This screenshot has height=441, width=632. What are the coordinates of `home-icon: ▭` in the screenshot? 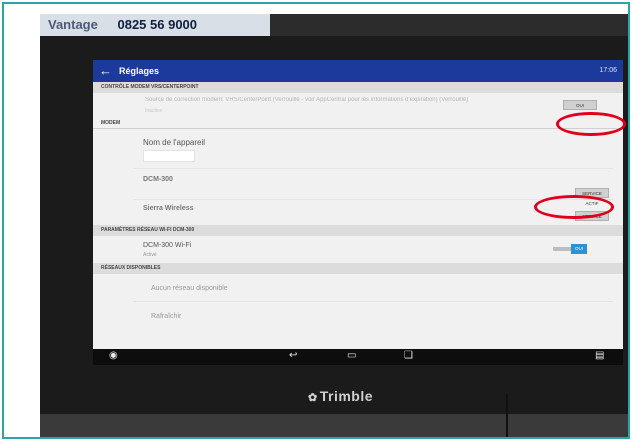 It's located at (351, 355).